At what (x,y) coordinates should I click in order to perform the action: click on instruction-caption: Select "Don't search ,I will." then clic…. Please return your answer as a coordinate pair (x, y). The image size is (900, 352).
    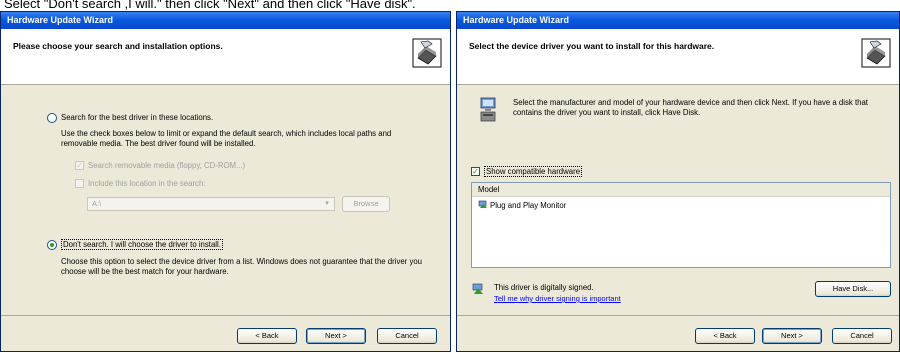
    Looking at the image, I should click on (210, 5).